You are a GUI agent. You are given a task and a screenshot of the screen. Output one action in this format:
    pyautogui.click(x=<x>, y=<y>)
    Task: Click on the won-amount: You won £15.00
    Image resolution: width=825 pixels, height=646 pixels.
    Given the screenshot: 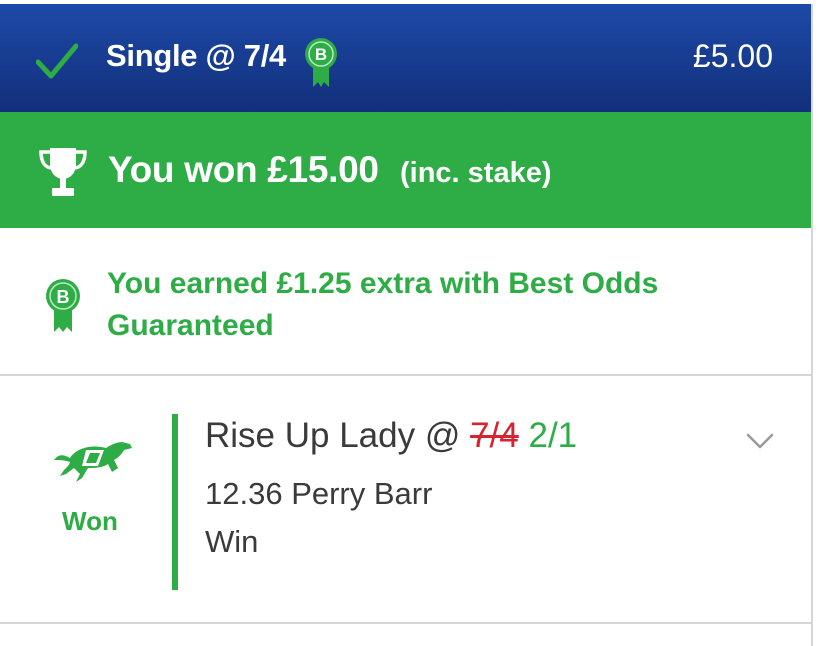 What is the action you would take?
    pyautogui.click(x=243, y=169)
    